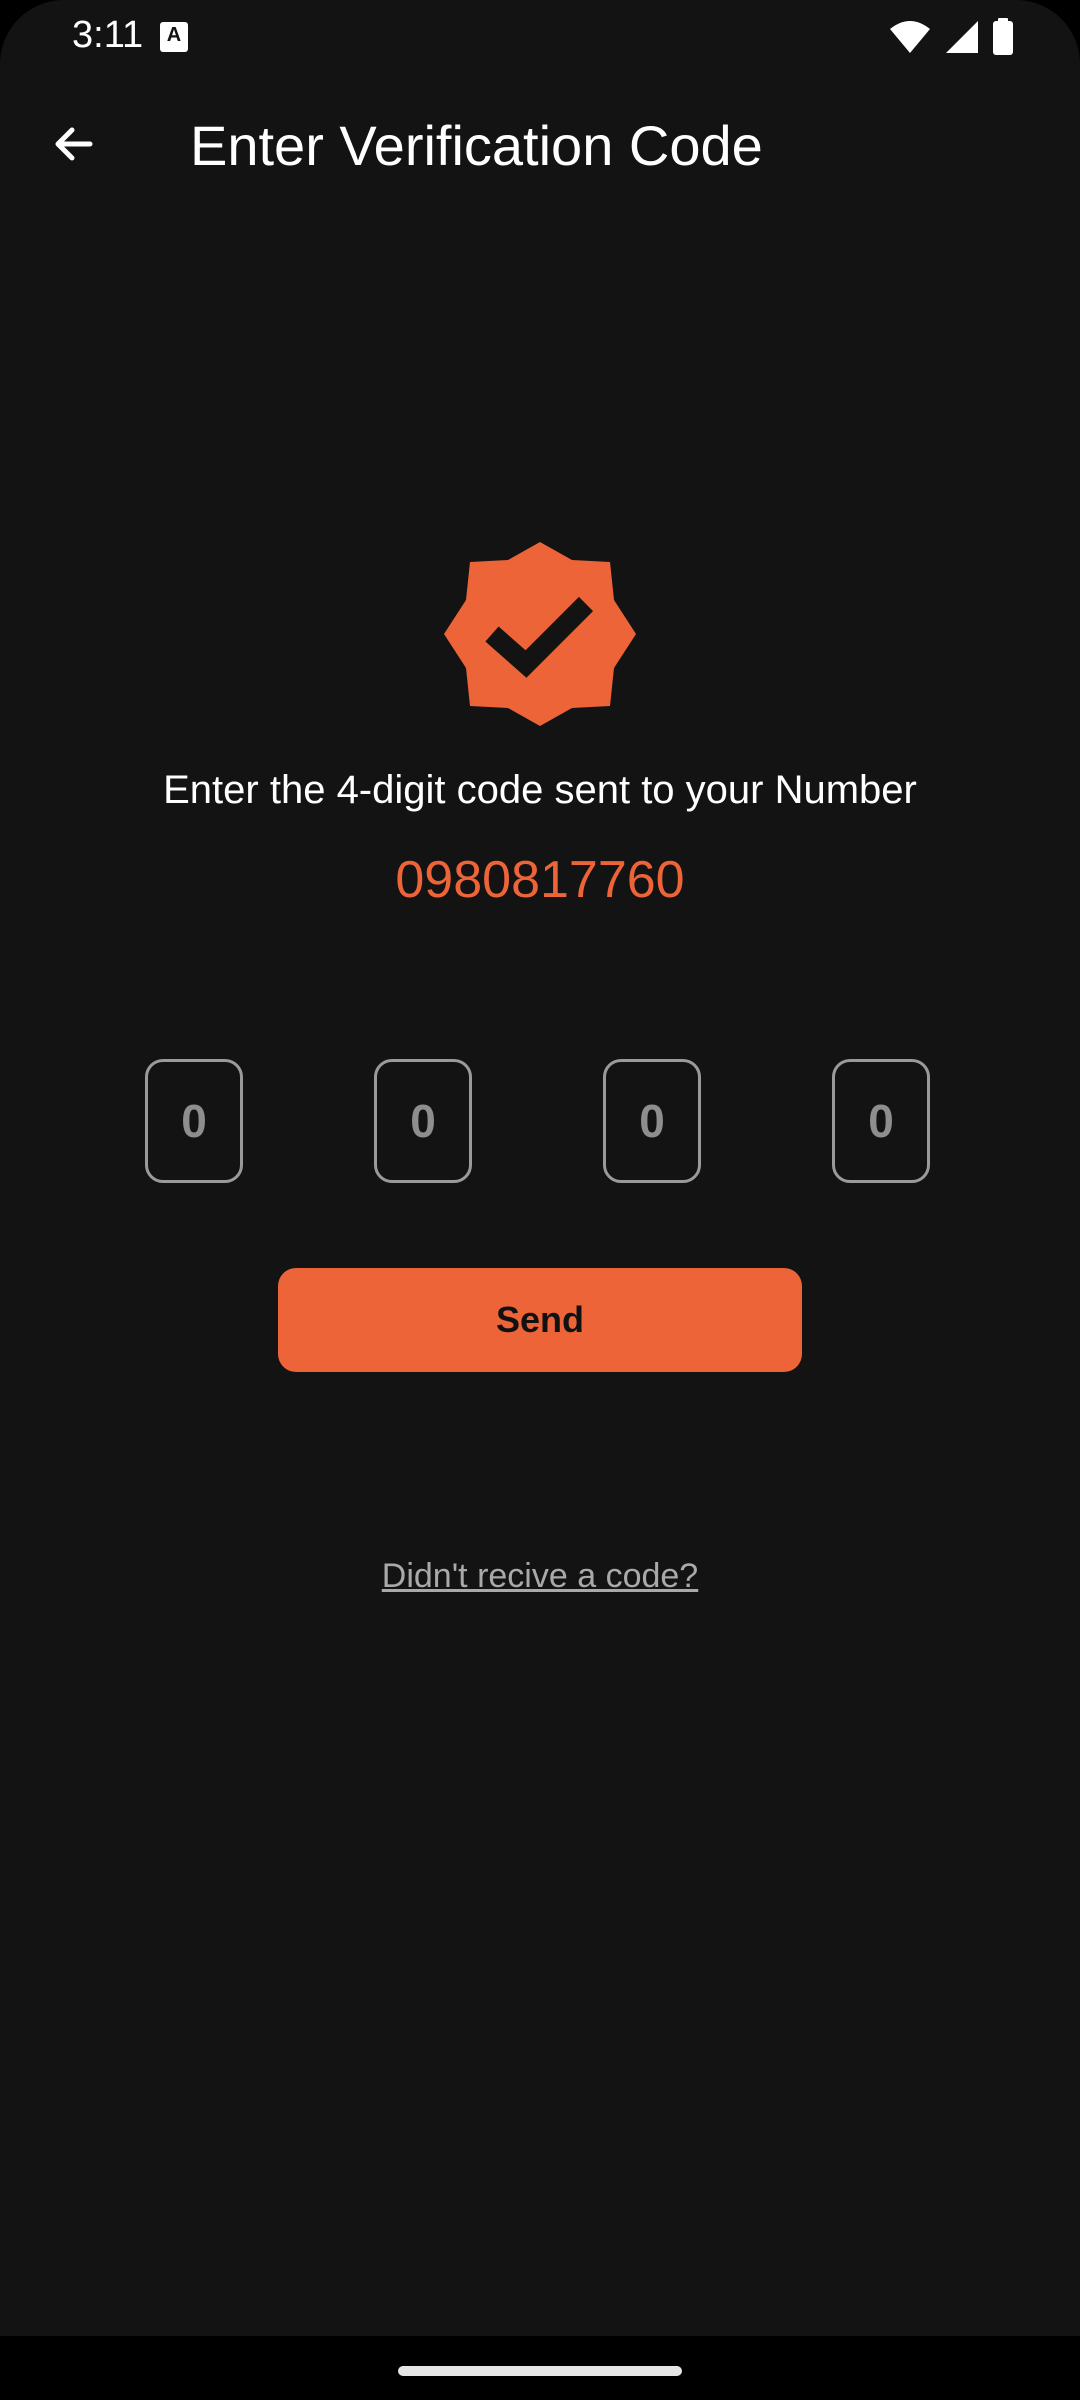 This screenshot has width=1080, height=2400. Describe the element at coordinates (174, 37) in the screenshot. I see `a-icon: A` at that location.